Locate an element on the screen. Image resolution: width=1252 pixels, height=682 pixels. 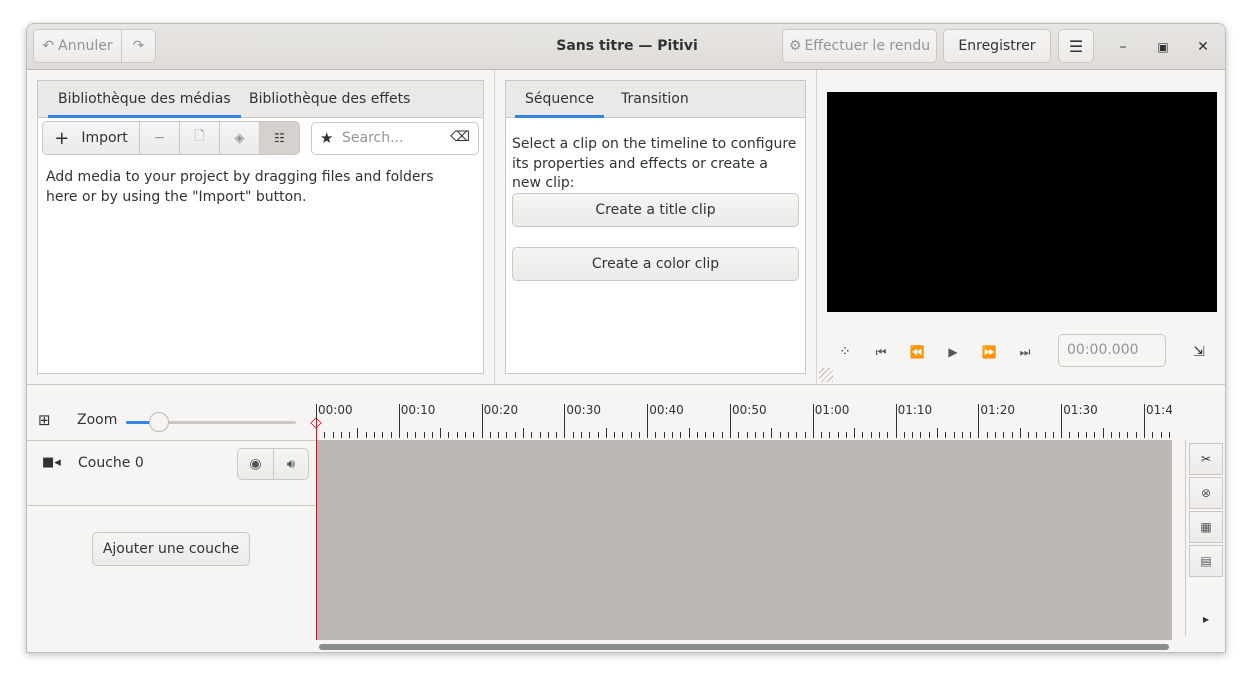
fast-forward-icon: ⏩ is located at coordinates (989, 352).